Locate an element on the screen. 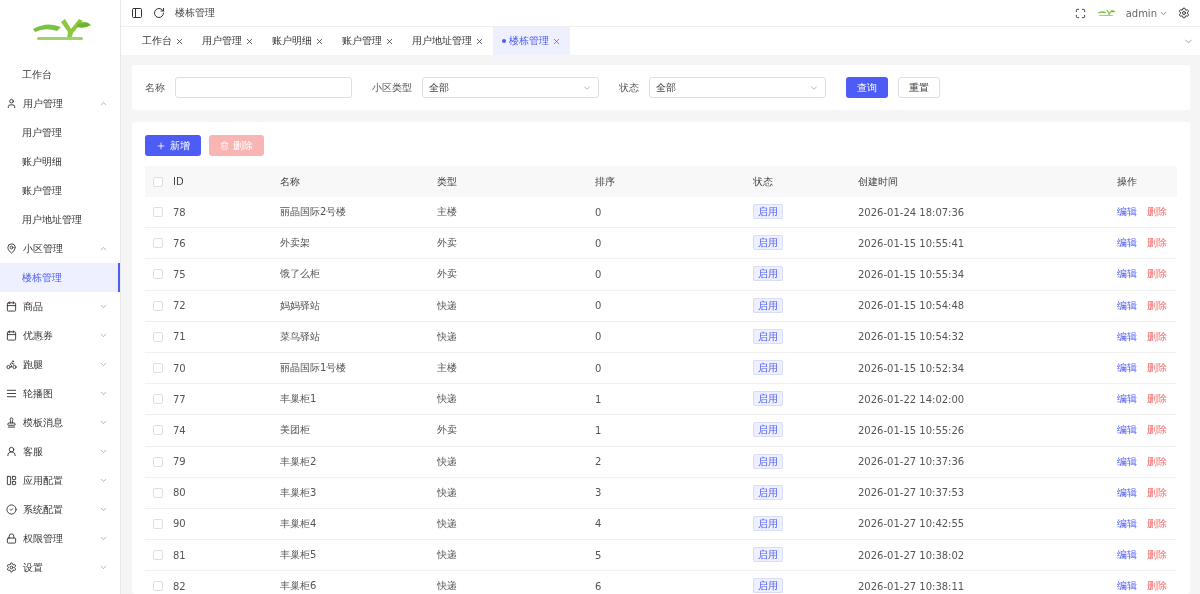 Image resolution: width=1200 pixels, height=594 pixels. sidebar-item: 账户管理 is located at coordinates (60, 190).